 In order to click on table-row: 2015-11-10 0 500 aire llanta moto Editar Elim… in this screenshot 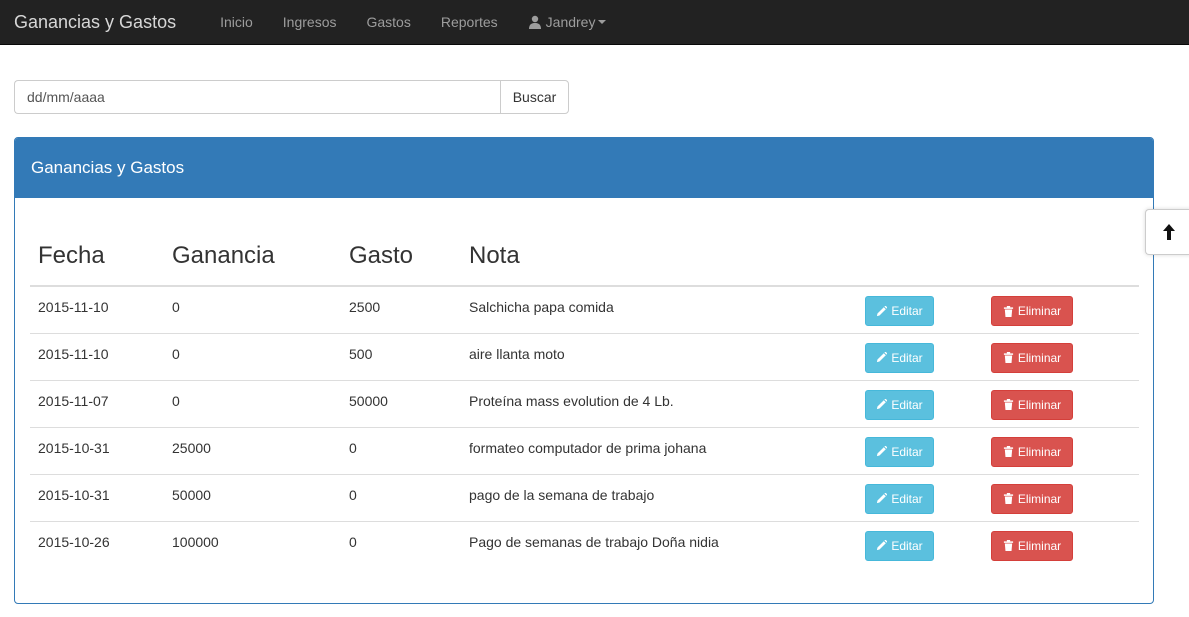, I will do `click(584, 356)`.